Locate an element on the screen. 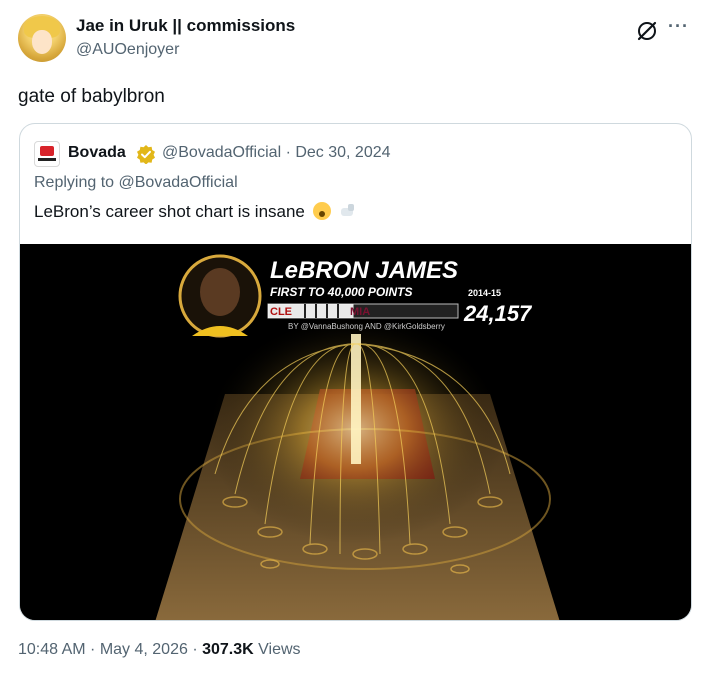 This screenshot has height=683, width=716. views-count: 307.3K is located at coordinates (228, 649).